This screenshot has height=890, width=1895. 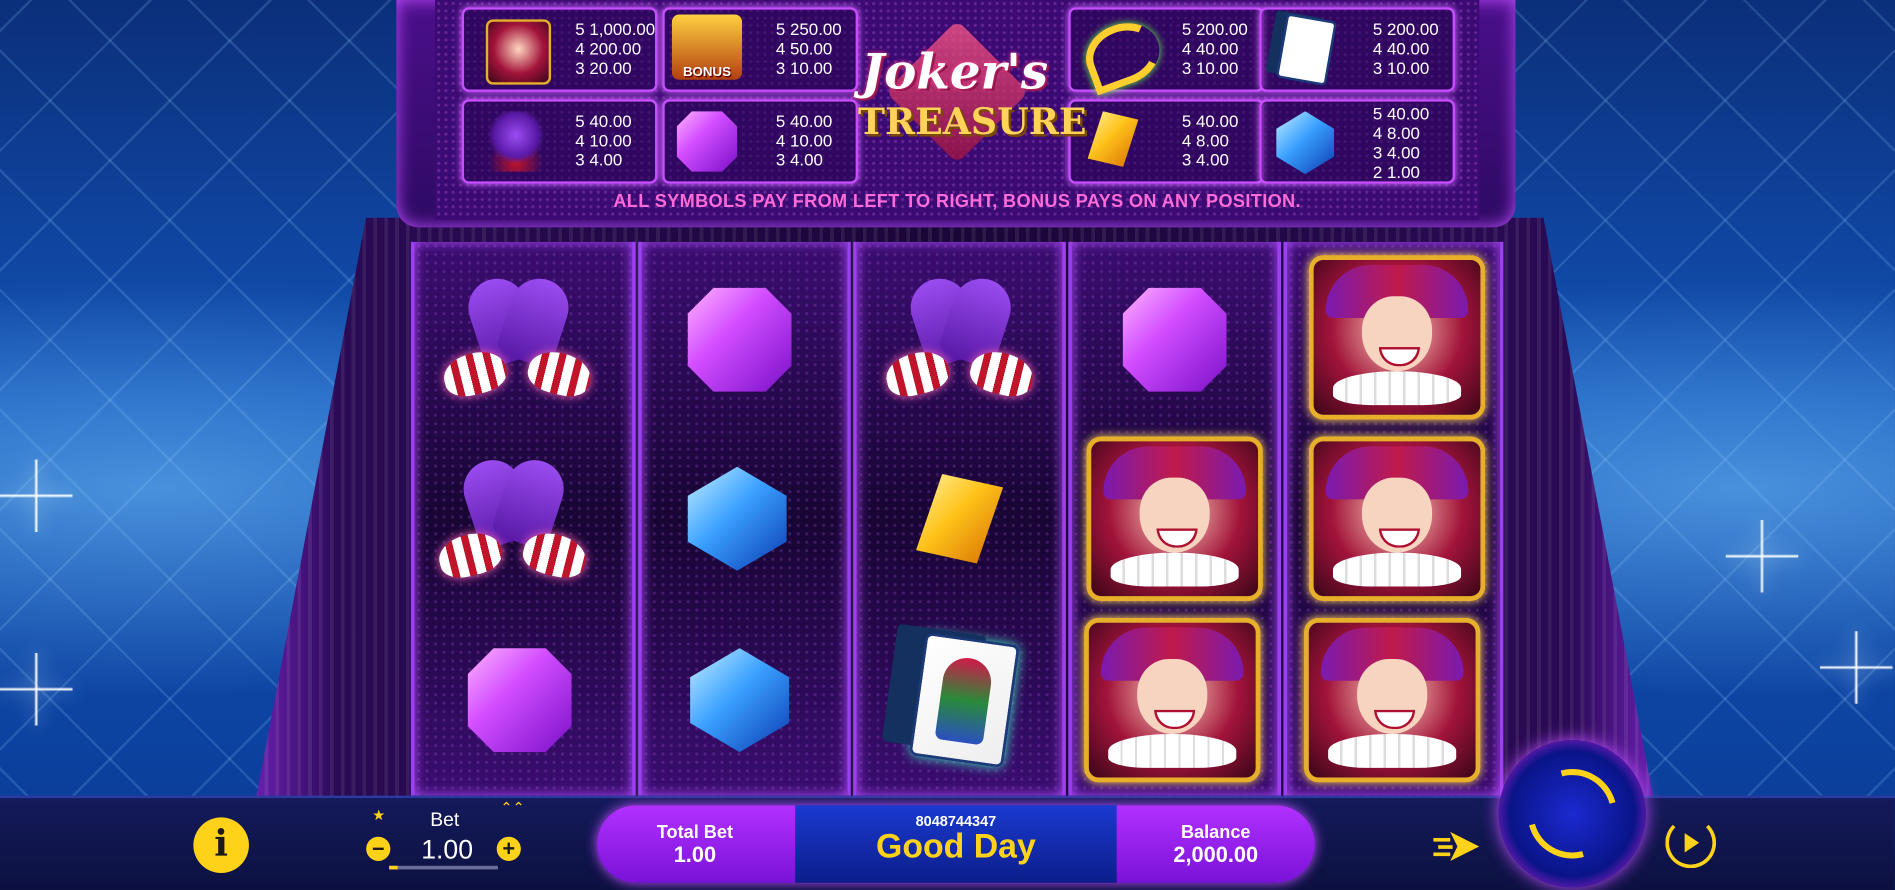 What do you see at coordinates (1215, 832) in the screenshot?
I see `balance-label: Balance` at bounding box center [1215, 832].